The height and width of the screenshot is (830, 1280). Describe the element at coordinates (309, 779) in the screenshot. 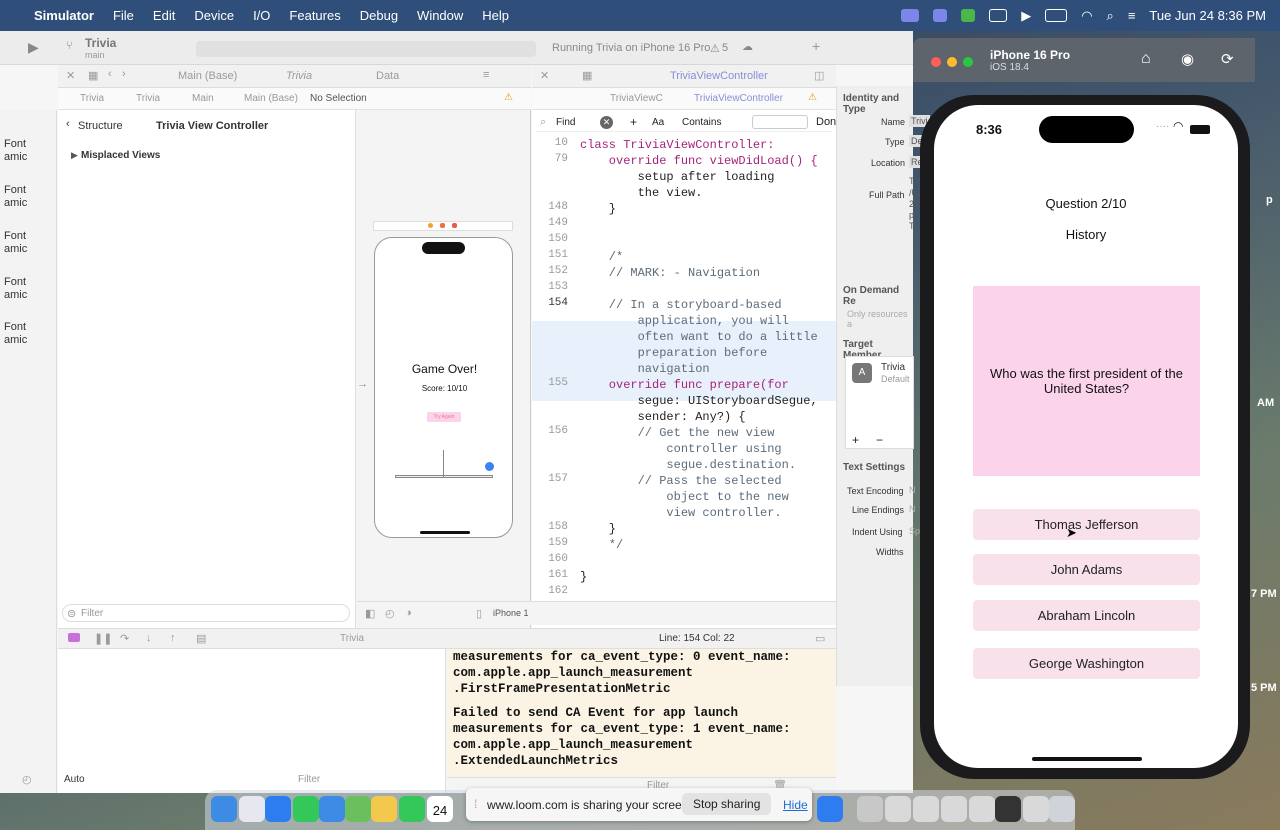

I see `variables-filter: Filter` at that location.